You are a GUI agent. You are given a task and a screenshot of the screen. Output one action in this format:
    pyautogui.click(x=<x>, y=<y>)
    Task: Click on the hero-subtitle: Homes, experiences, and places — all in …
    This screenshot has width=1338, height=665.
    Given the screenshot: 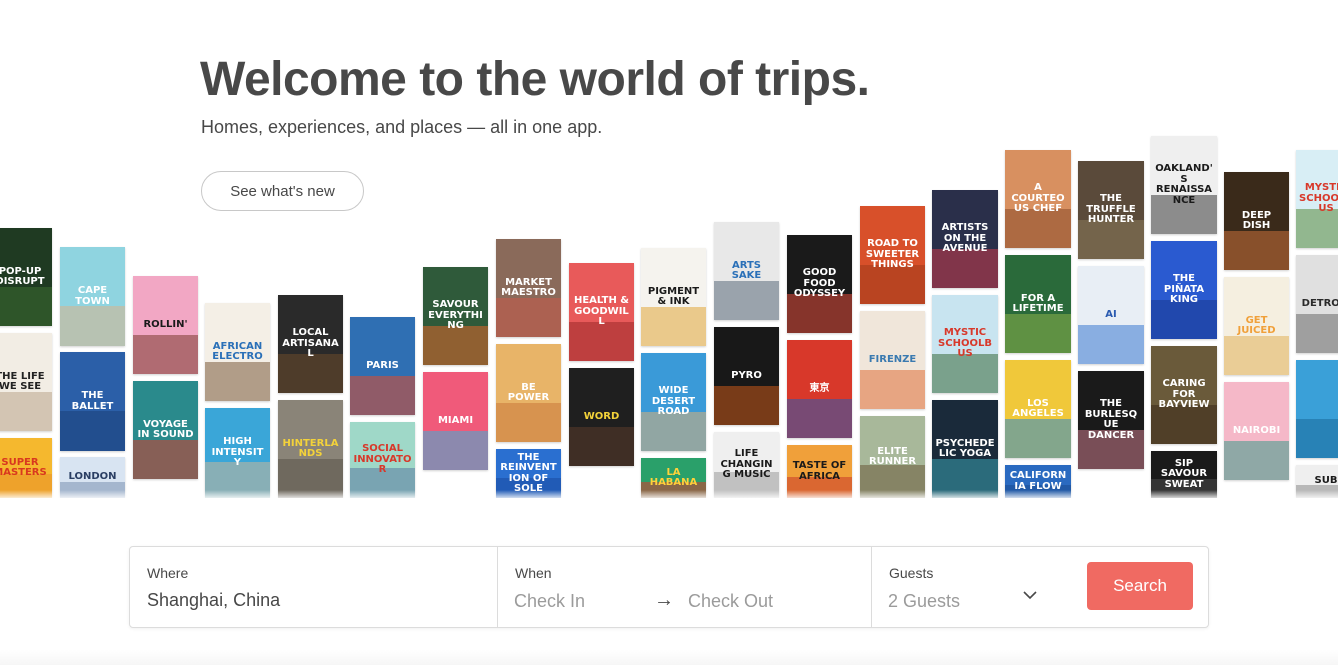 What is the action you would take?
    pyautogui.click(x=402, y=127)
    